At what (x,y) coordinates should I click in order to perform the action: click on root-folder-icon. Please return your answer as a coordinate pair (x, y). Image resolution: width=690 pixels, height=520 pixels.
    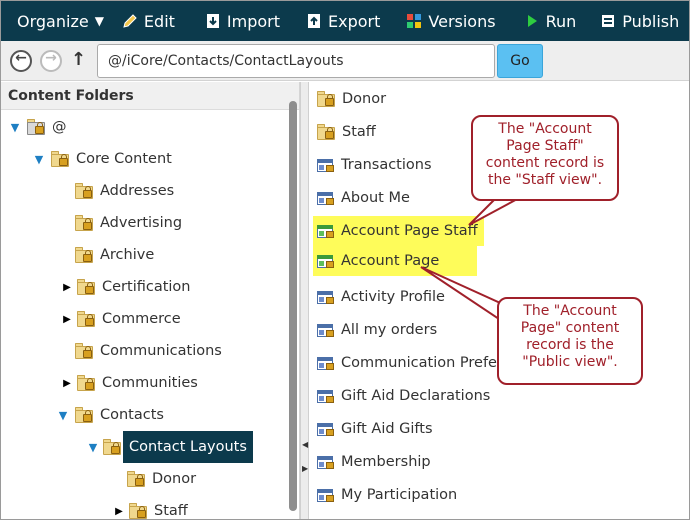
    Looking at the image, I should click on (36, 127).